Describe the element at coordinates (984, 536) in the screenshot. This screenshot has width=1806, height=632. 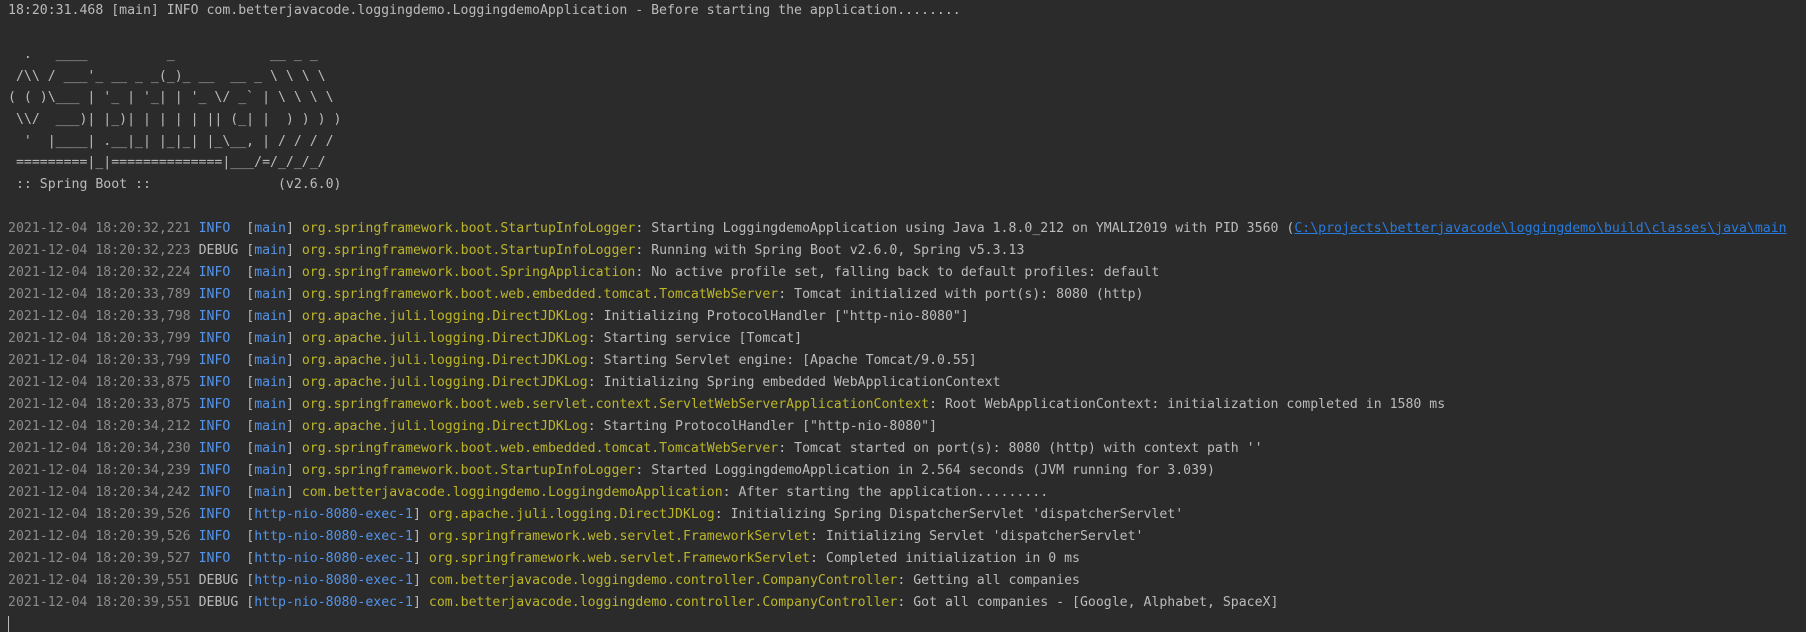
I see `log-message: Initializing Servlet 'dispatcherServlet'` at that location.